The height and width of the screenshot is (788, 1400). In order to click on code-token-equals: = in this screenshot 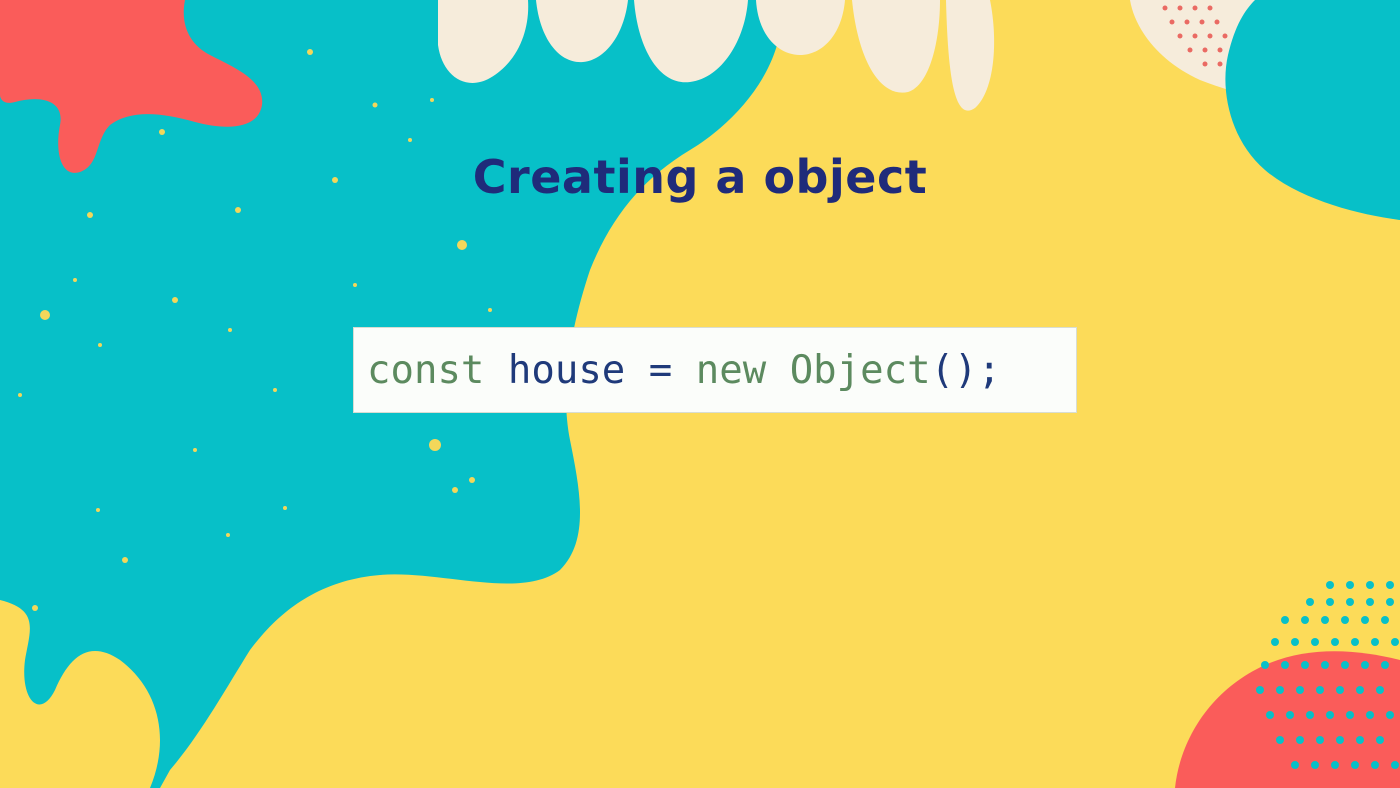, I will do `click(660, 370)`.